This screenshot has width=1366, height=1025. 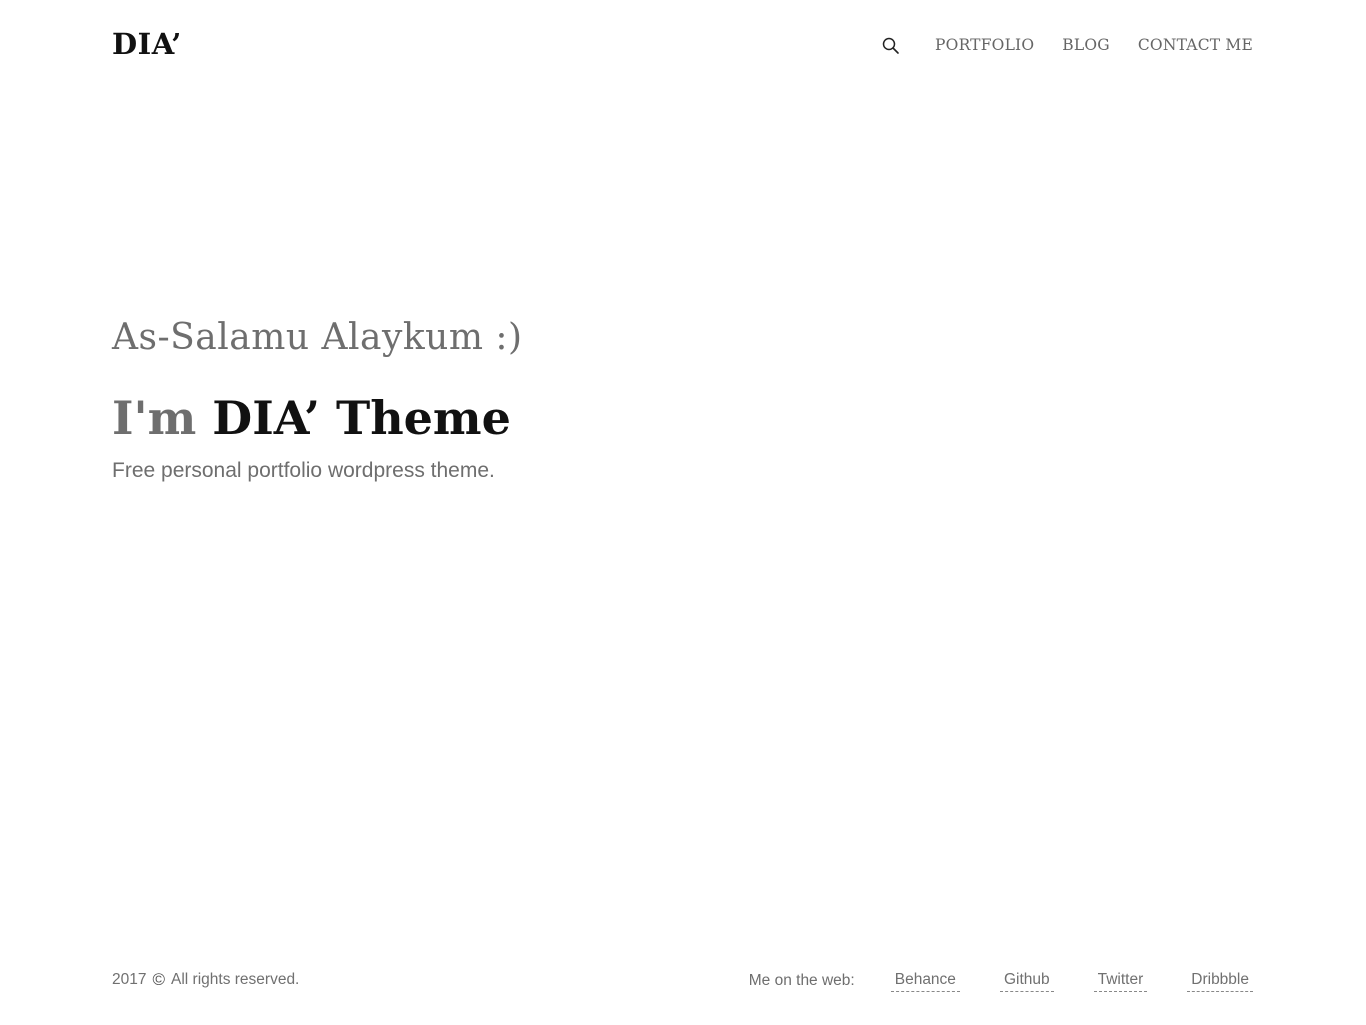 What do you see at coordinates (303, 470) in the screenshot?
I see `tagline: Free personal portfolio wordpress theme.` at bounding box center [303, 470].